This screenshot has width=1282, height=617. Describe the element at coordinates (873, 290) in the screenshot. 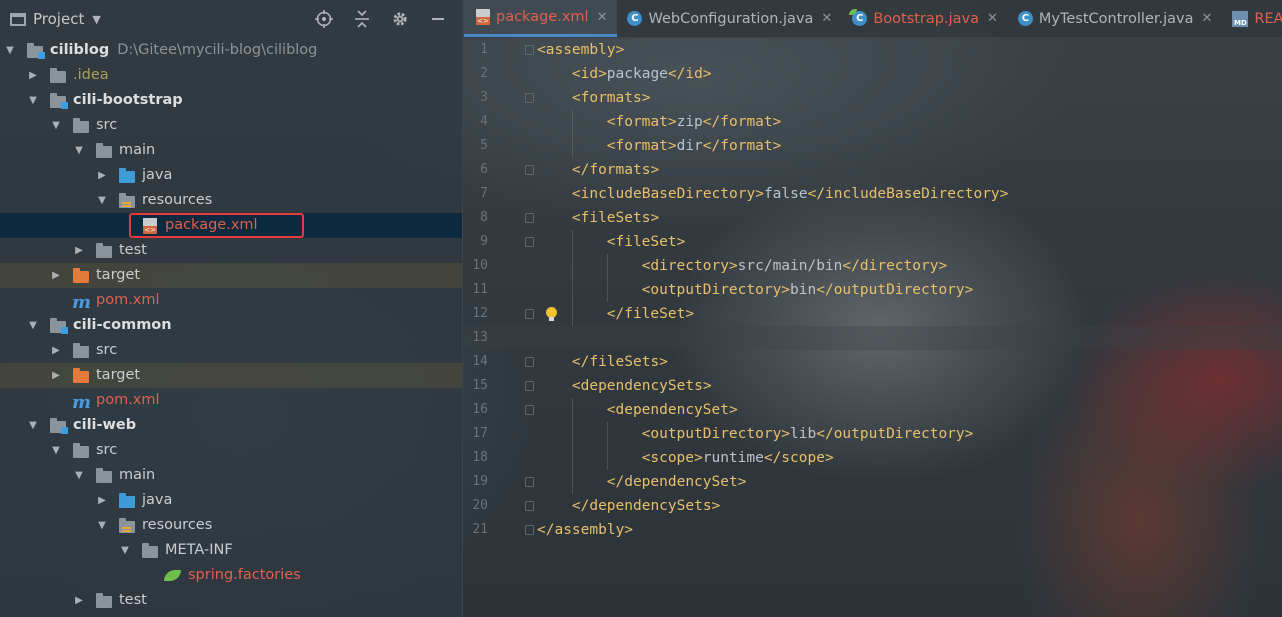

I see `code-line: 11 <outputDirectory>bin</outputDirectory>` at that location.